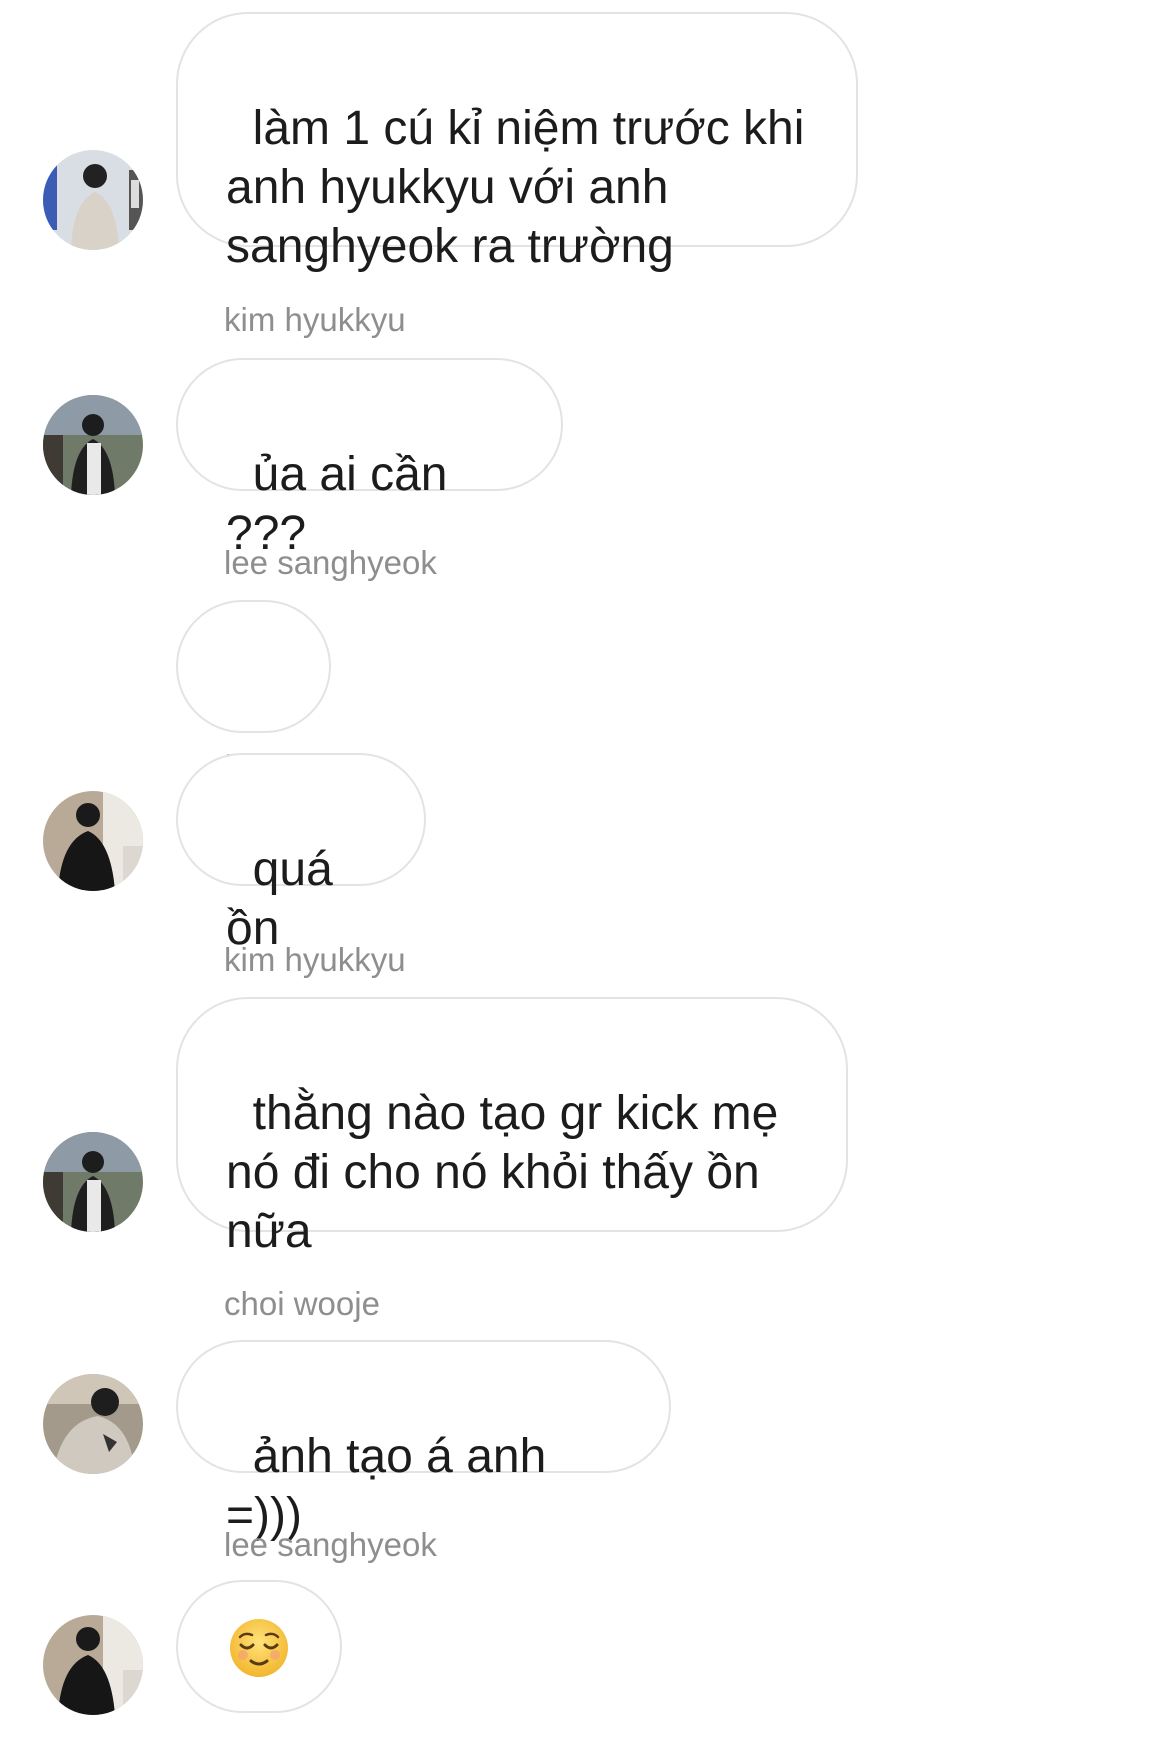 Image resolution: width=1170 pixels, height=1755 pixels. What do you see at coordinates (286, 899) in the screenshot?
I see `message-text: quá ồn` at bounding box center [286, 899].